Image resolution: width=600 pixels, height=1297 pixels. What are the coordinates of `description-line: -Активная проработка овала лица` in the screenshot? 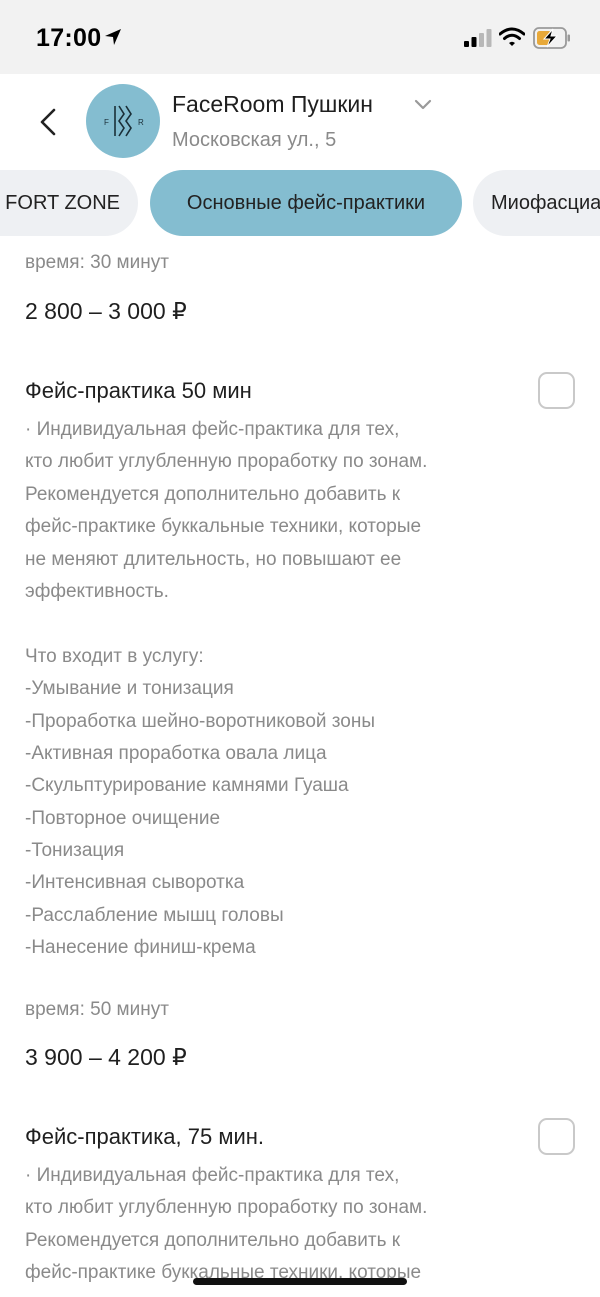 It's located at (176, 753).